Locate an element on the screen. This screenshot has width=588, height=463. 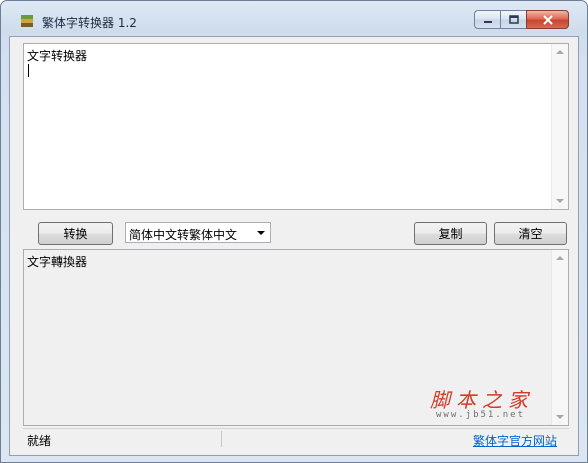
output-text: 文字轉換器 is located at coordinates (57, 262).